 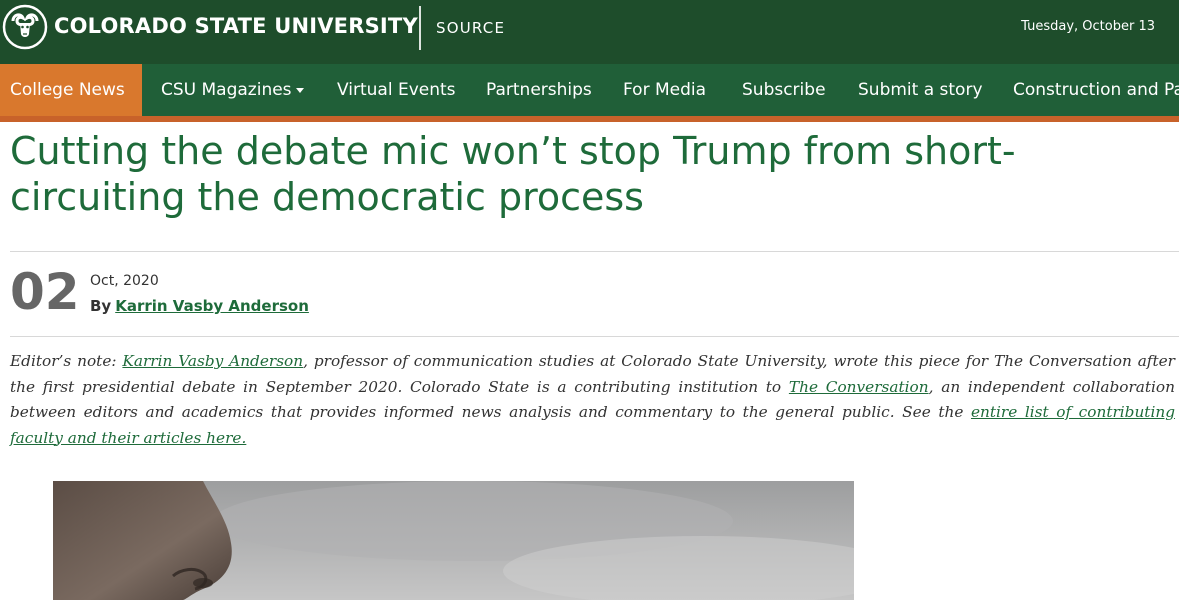 I want to click on nav-item-label: Virtual Events, so click(x=396, y=90).